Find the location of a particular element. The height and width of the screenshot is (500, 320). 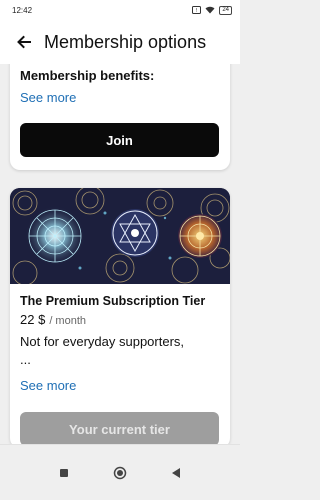

app-bar: Membership options is located at coordinates (120, 42).